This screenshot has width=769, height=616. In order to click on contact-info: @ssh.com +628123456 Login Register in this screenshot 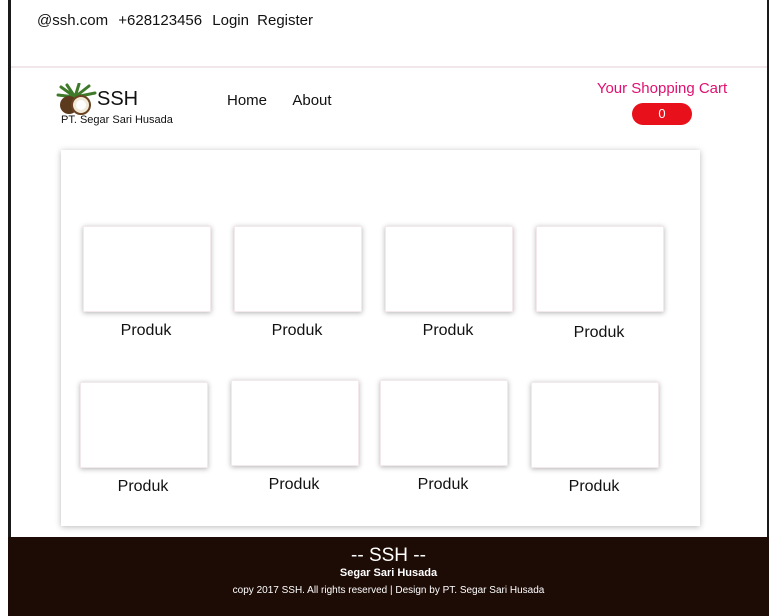, I will do `click(177, 20)`.